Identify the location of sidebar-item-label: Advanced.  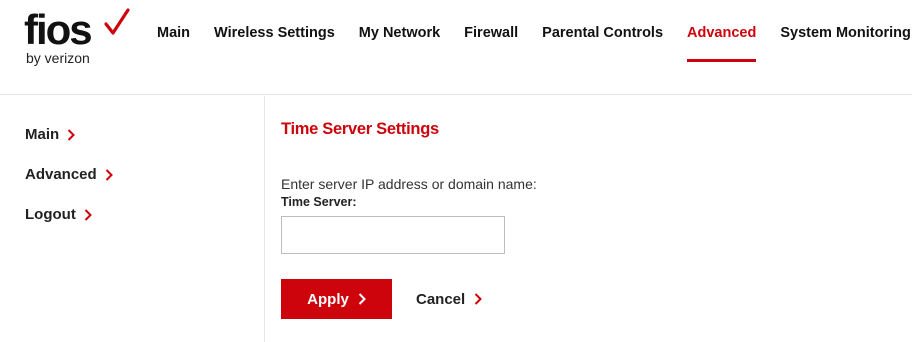
(61, 174).